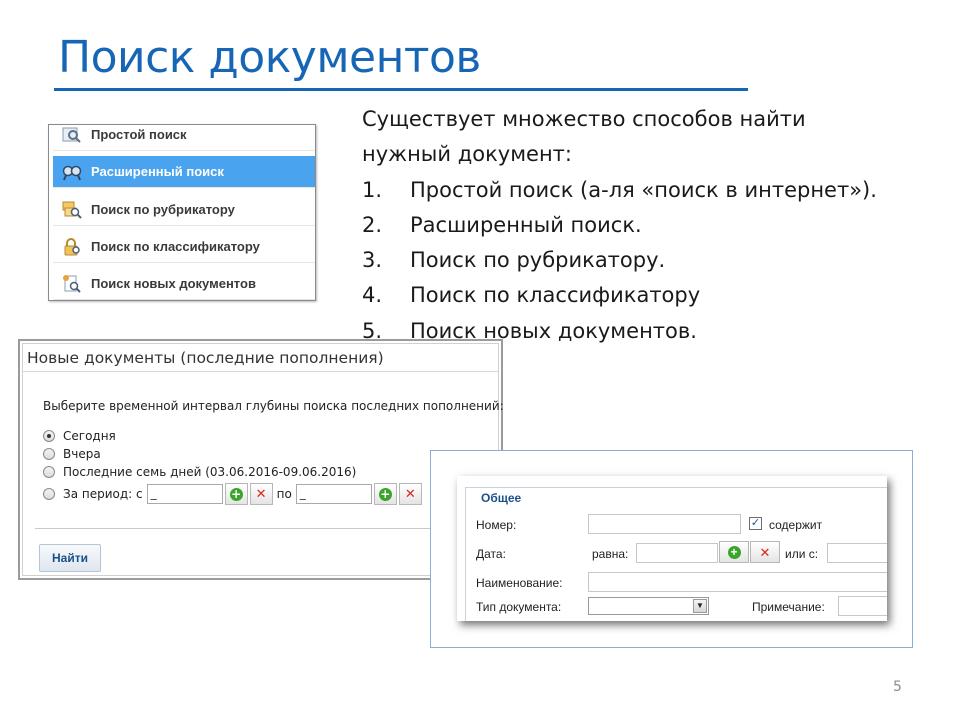  What do you see at coordinates (755, 523) in the screenshot?
I see `contains-checkbox: ✓` at bounding box center [755, 523].